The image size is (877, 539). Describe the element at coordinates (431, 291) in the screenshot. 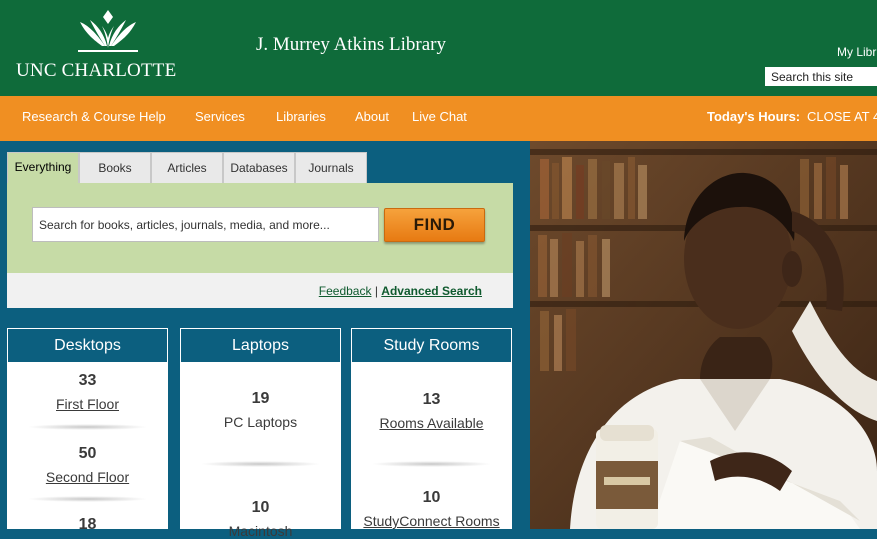

I see `advanced-search-link: Advanced Search` at that location.